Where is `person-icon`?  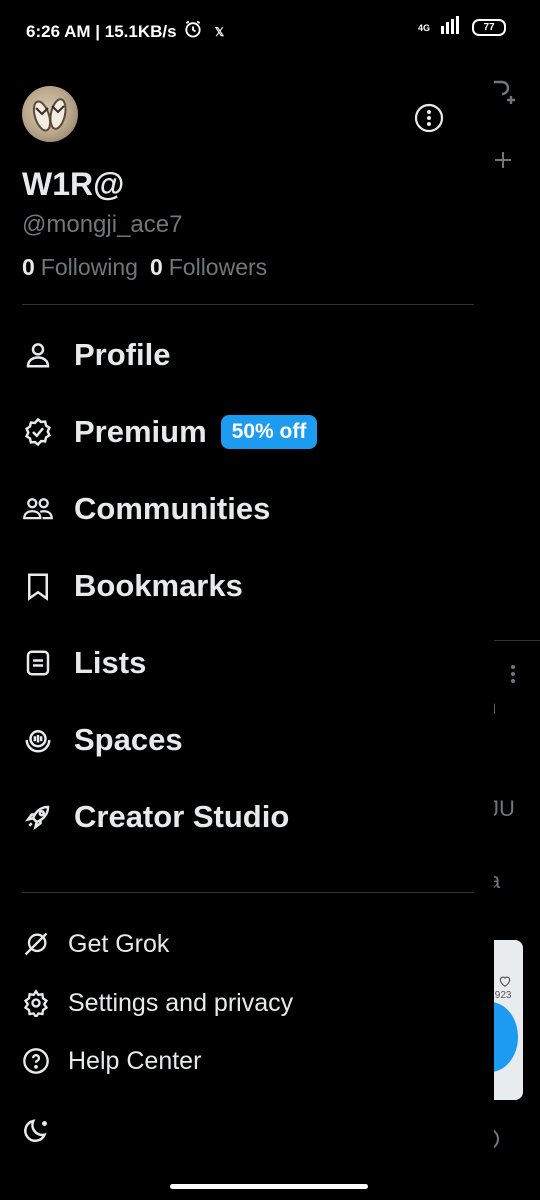 person-icon is located at coordinates (38, 355).